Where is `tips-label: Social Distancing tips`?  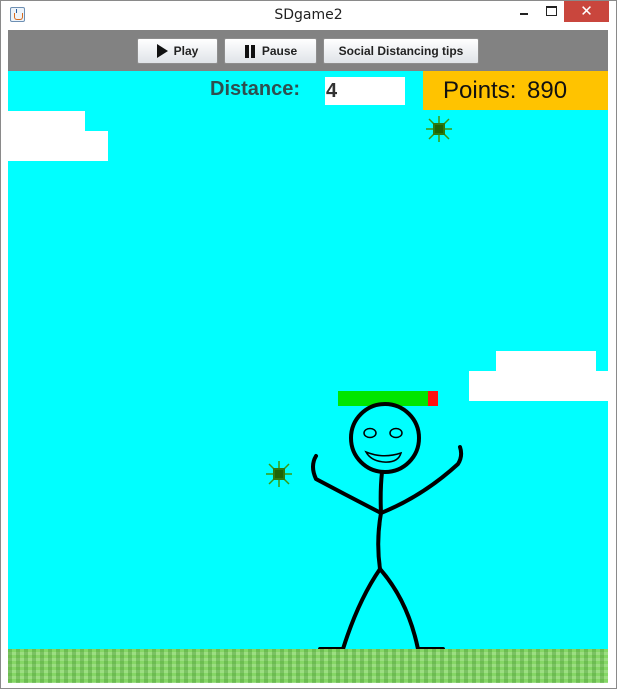
tips-label: Social Distancing tips is located at coordinates (401, 51).